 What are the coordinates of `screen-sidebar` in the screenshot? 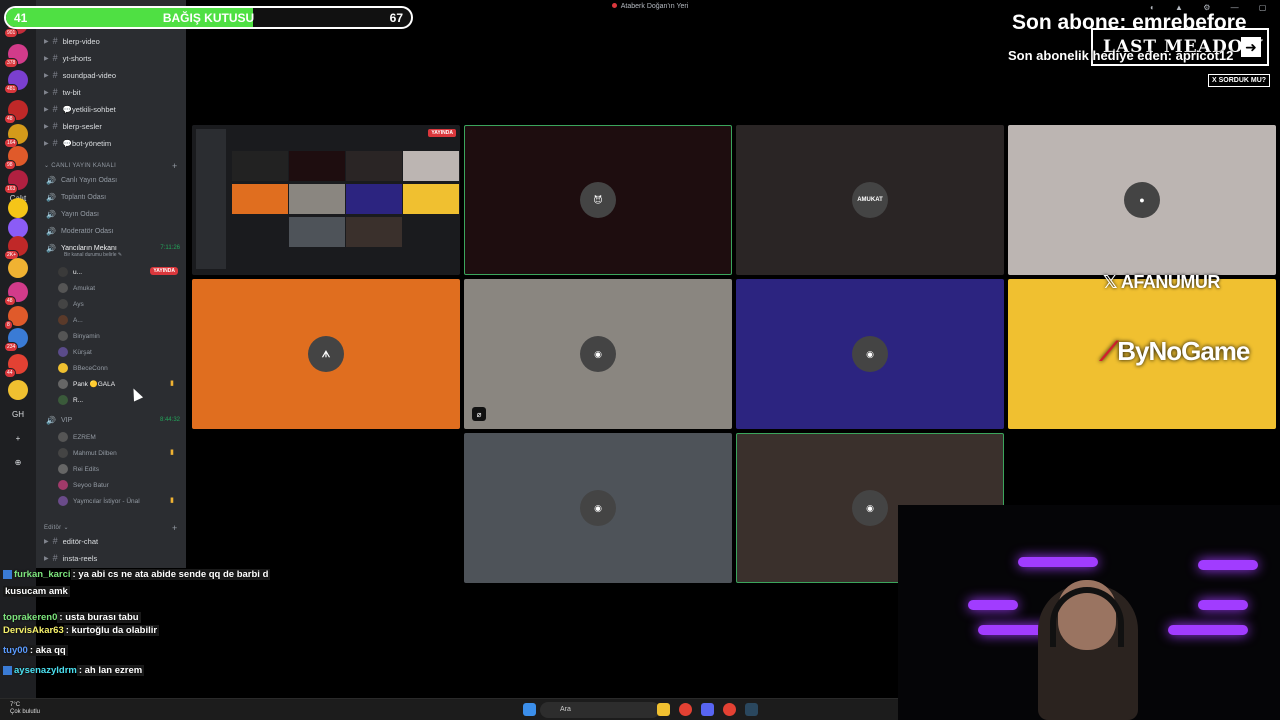 It's located at (211, 199).